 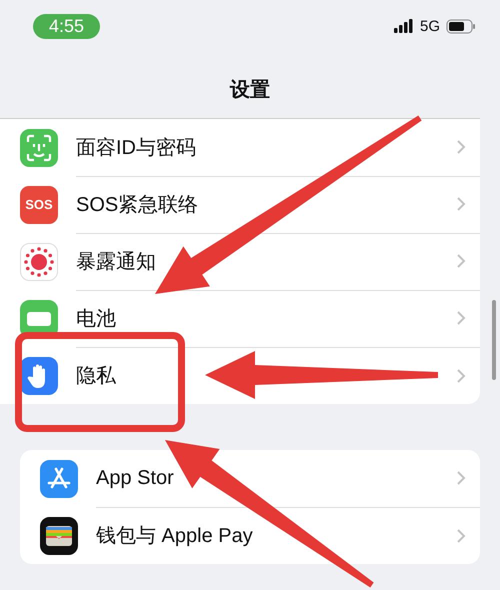 What do you see at coordinates (59, 479) in the screenshot?
I see `app-store-icon` at bounding box center [59, 479].